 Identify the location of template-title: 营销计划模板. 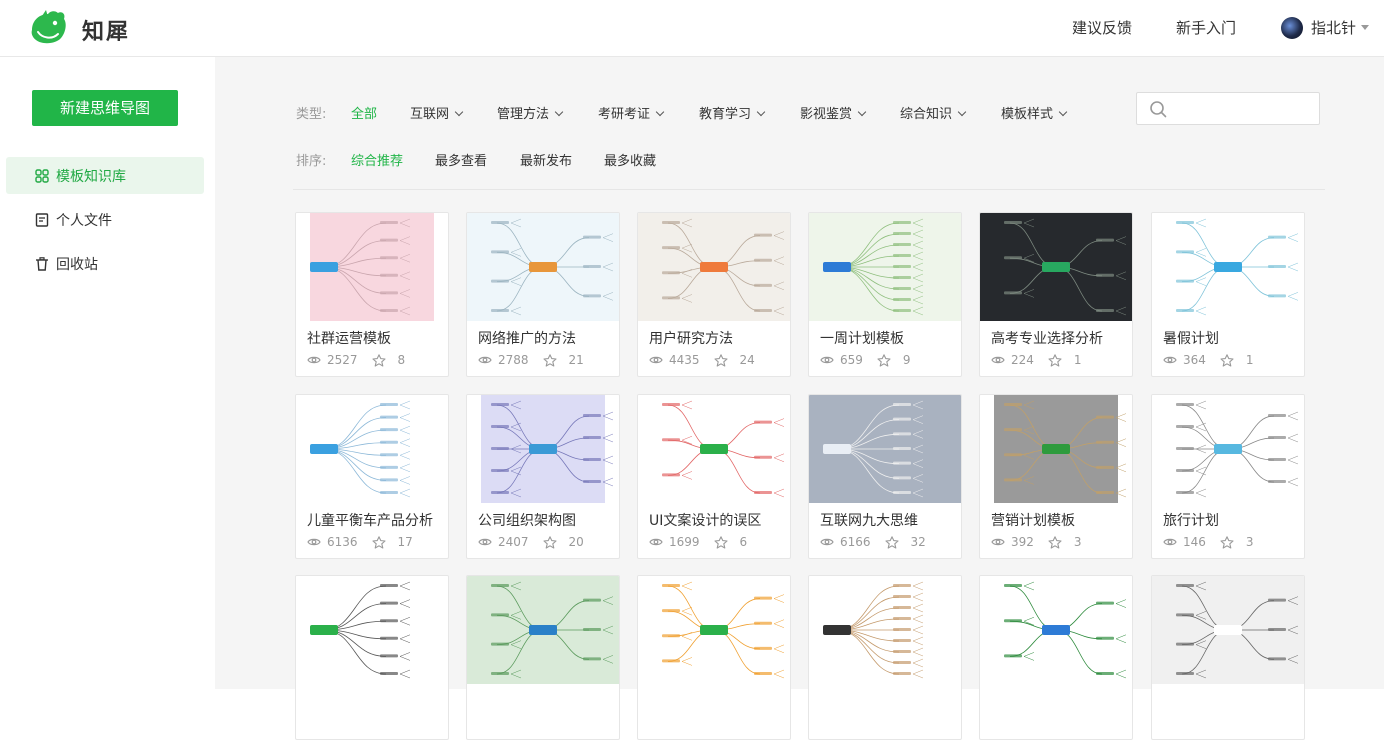
(1033, 520).